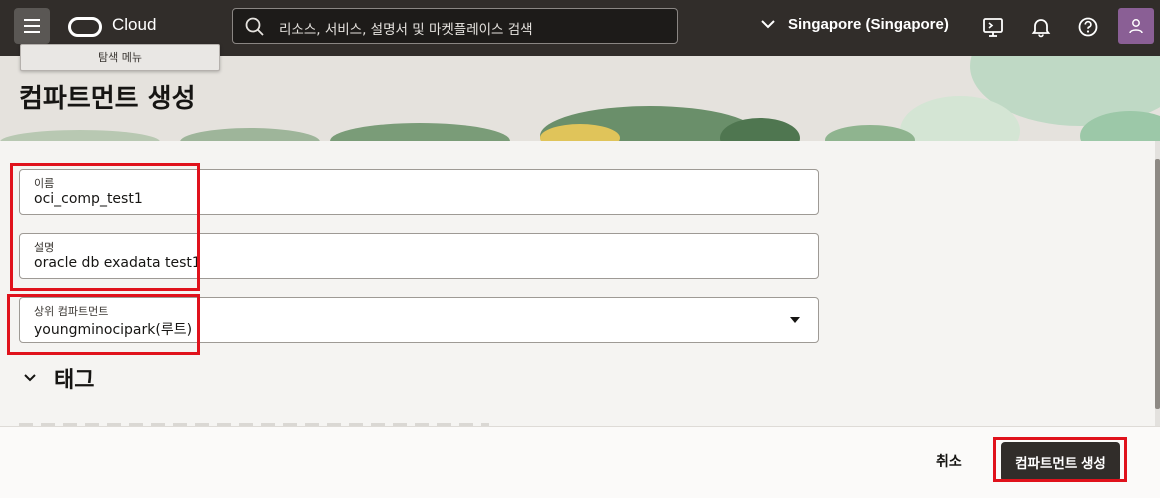 This screenshot has height=498, width=1160. What do you see at coordinates (117, 263) in the screenshot?
I see `description-value: oracle db exadata test1` at bounding box center [117, 263].